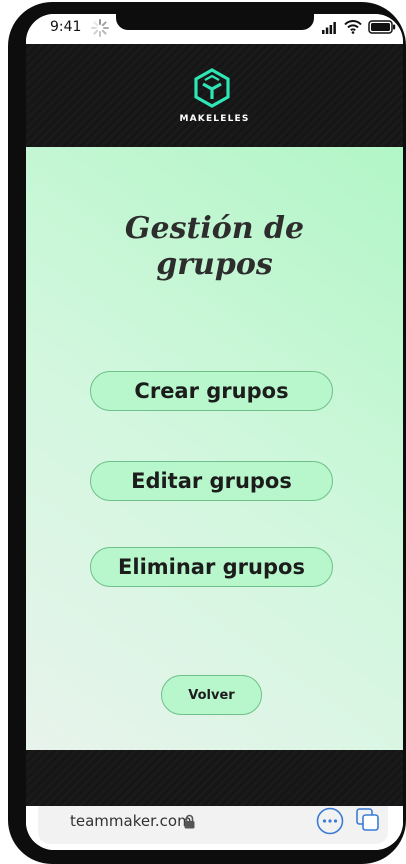 Image resolution: width=406 pixels, height=864 pixels. I want to click on edit-groups-label: Editar grupos, so click(211, 481).